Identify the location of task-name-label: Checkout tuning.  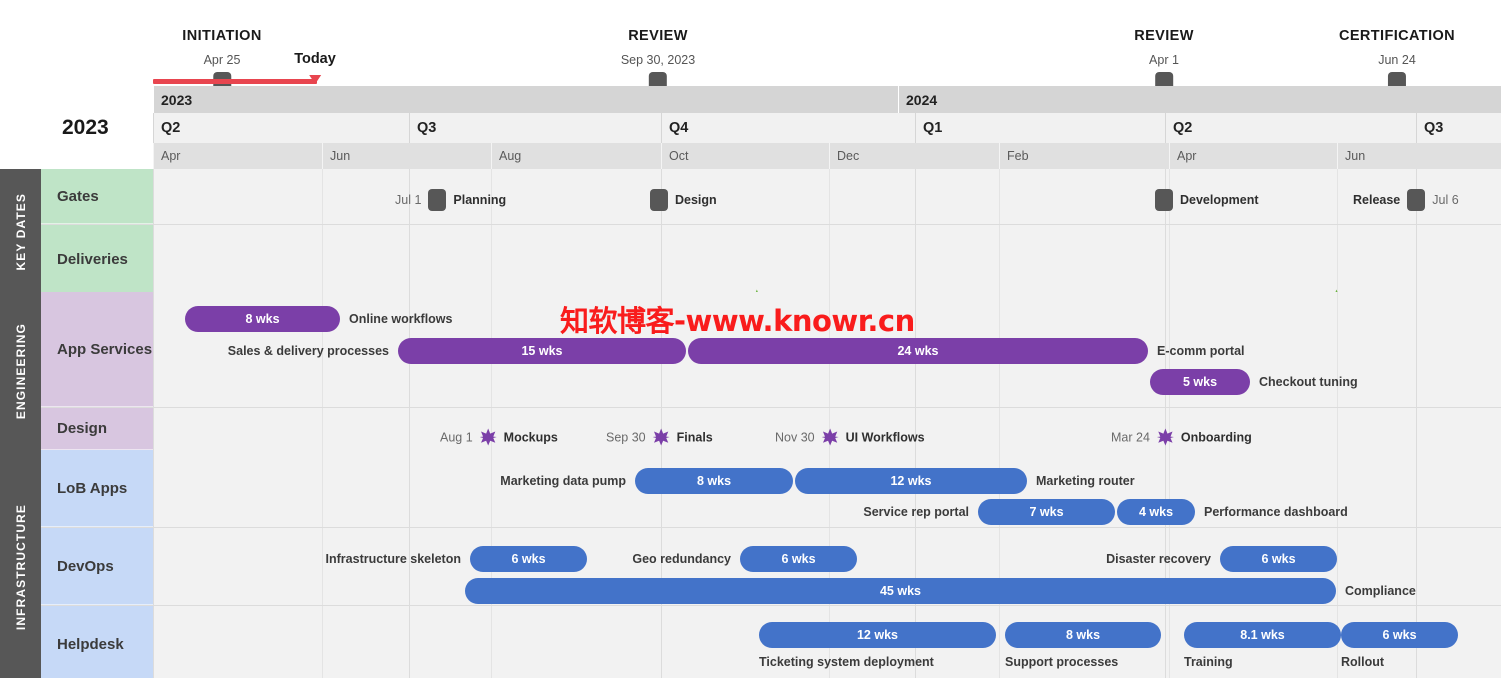
(1308, 382).